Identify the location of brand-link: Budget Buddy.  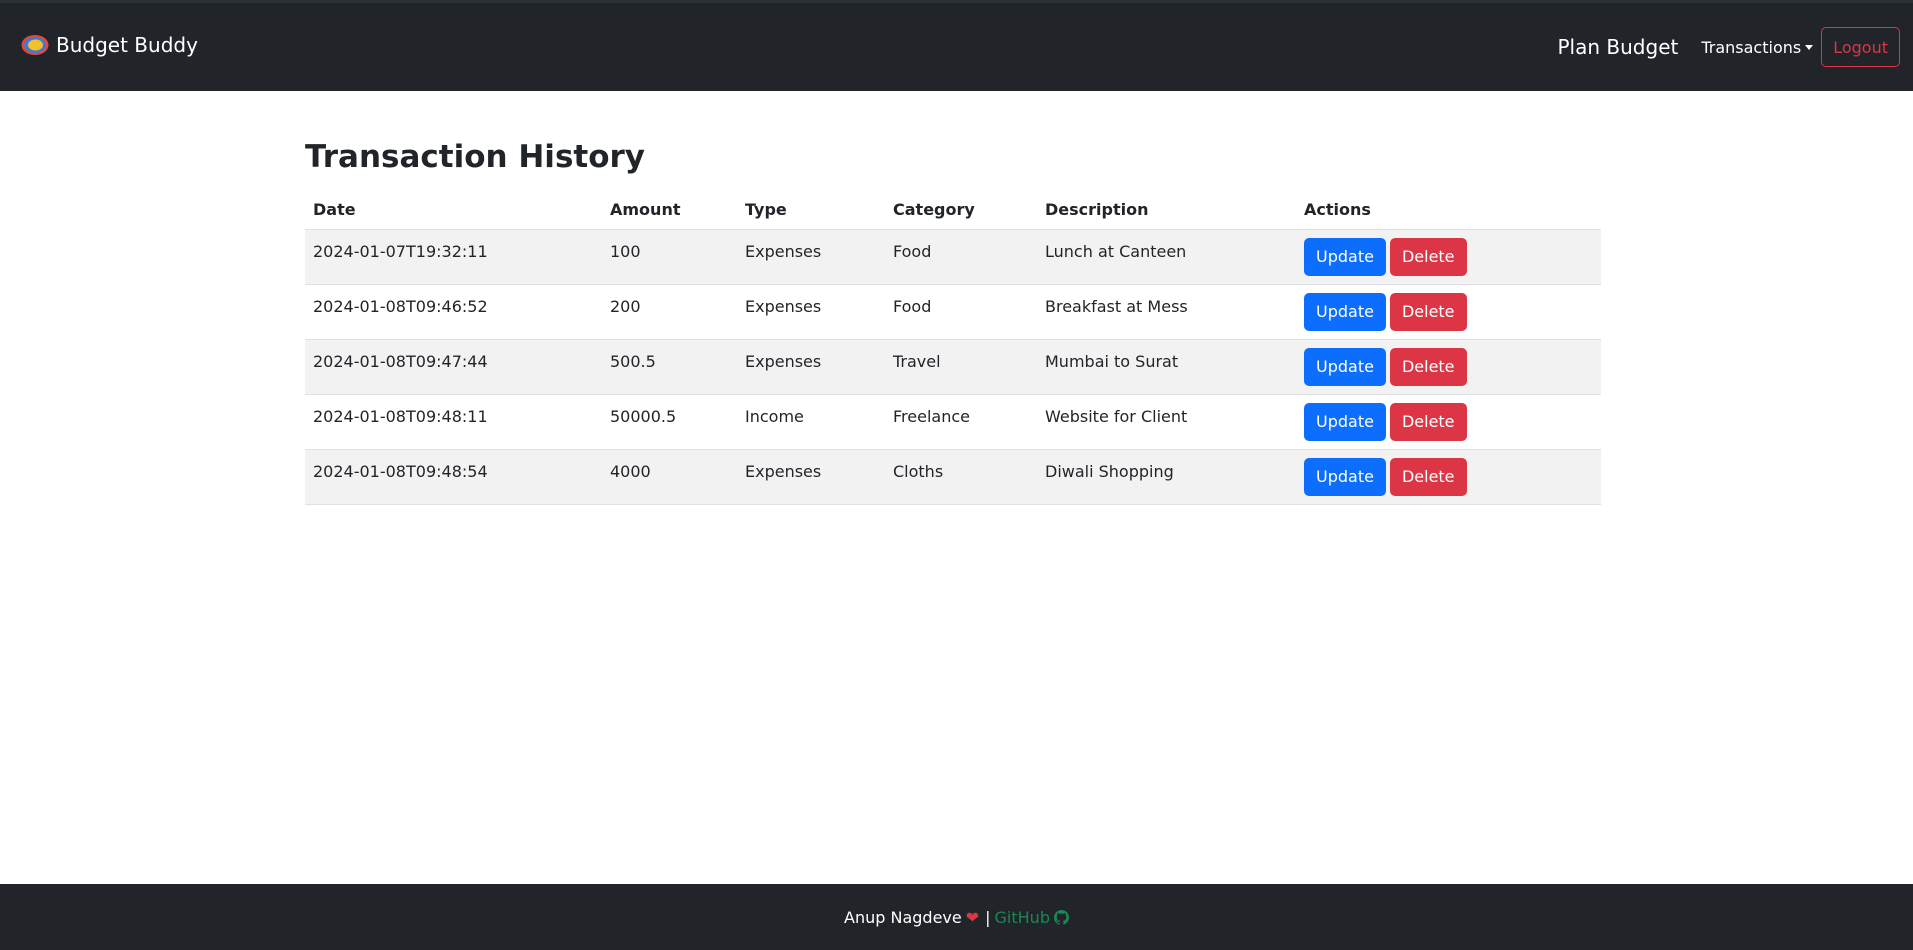
(109, 45).